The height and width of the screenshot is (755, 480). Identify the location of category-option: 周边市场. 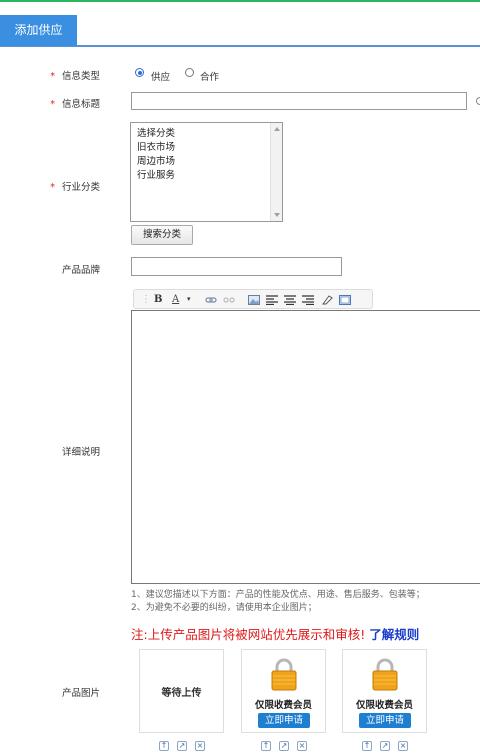
(156, 162).